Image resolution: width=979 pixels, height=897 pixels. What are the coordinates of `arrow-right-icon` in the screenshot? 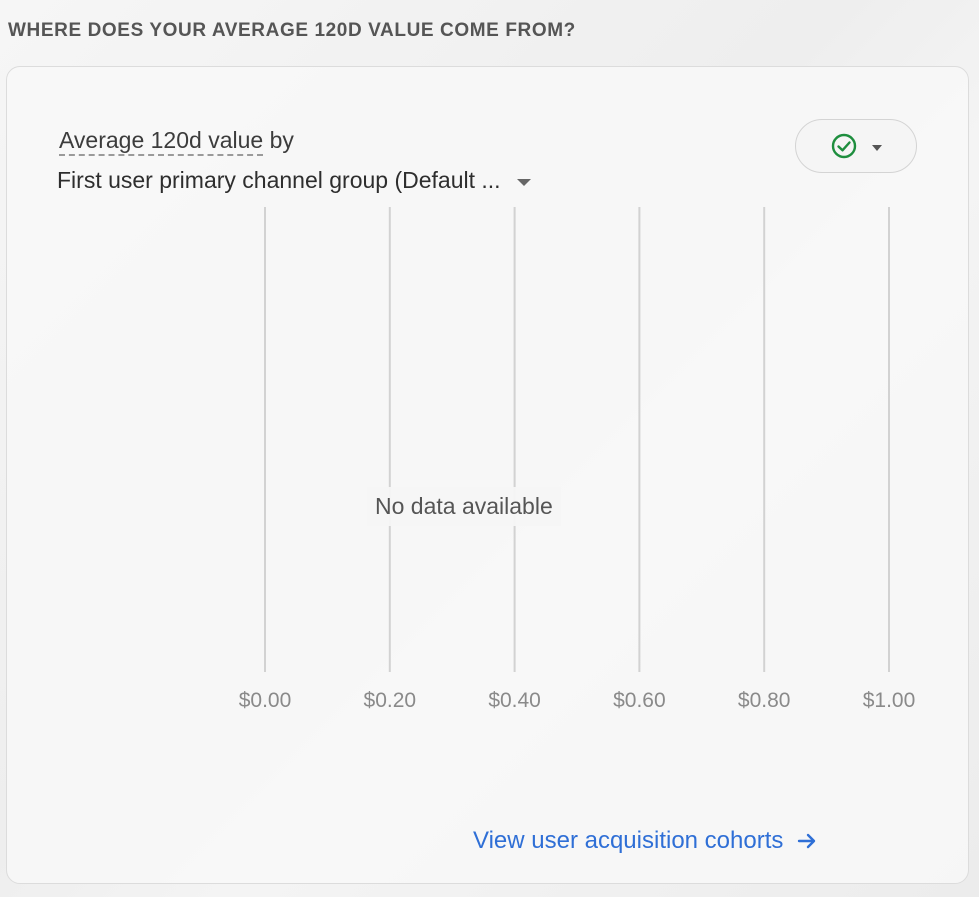 It's located at (807, 841).